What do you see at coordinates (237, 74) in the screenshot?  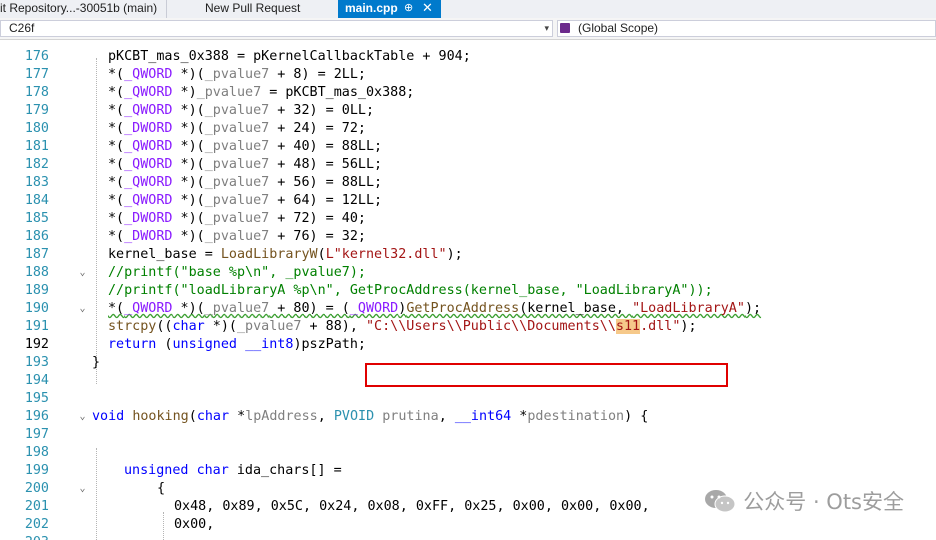 I see `code-text: *(_QWORD *)(_pvalue7 + 8) = 2LL;` at bounding box center [237, 74].